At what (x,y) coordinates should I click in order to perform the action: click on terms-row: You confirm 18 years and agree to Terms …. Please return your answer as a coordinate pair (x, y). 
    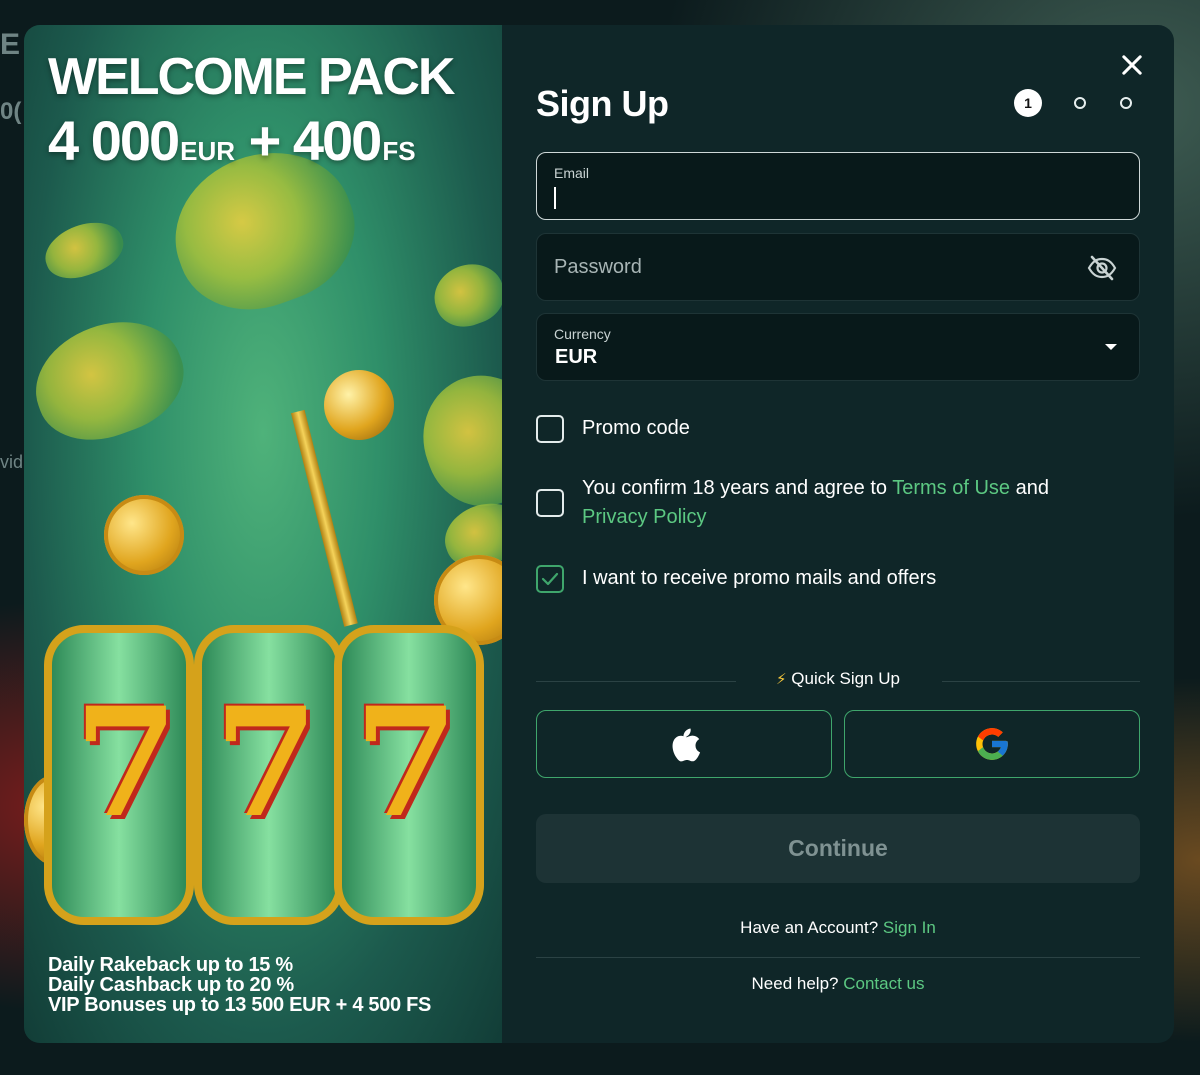
    Looking at the image, I should click on (816, 503).